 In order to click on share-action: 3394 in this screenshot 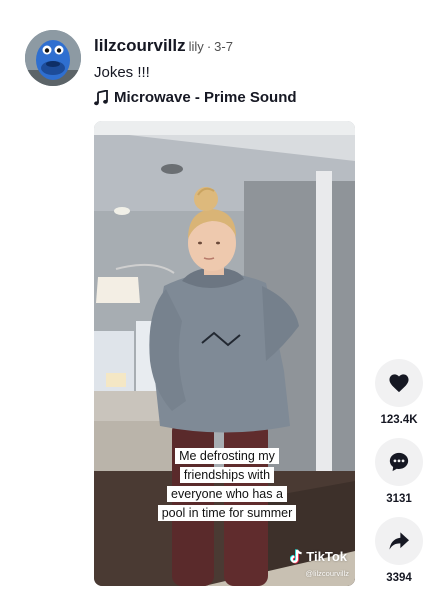, I will do `click(399, 550)`.